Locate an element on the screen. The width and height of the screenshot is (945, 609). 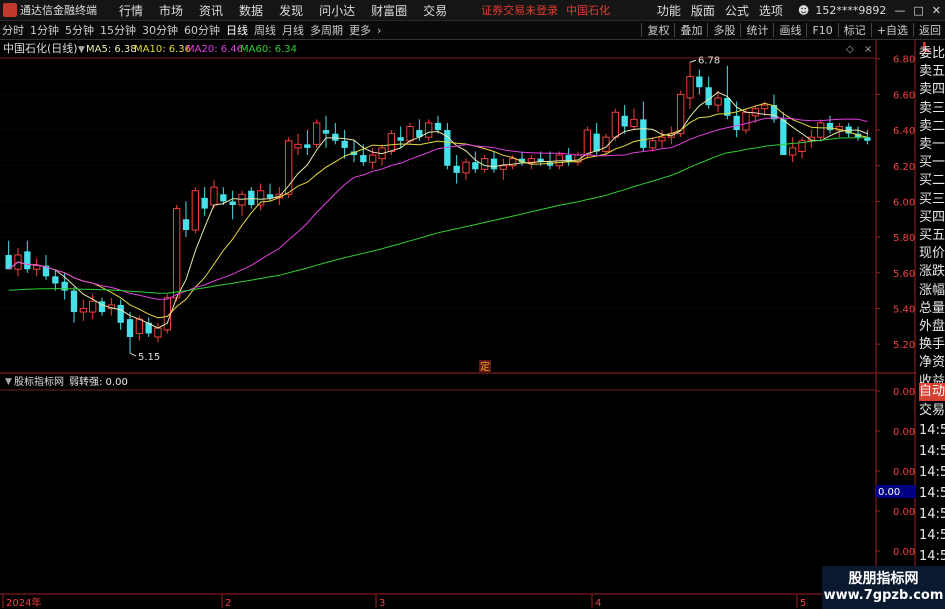
period-tab-weekly: 周线 is located at coordinates (265, 30).